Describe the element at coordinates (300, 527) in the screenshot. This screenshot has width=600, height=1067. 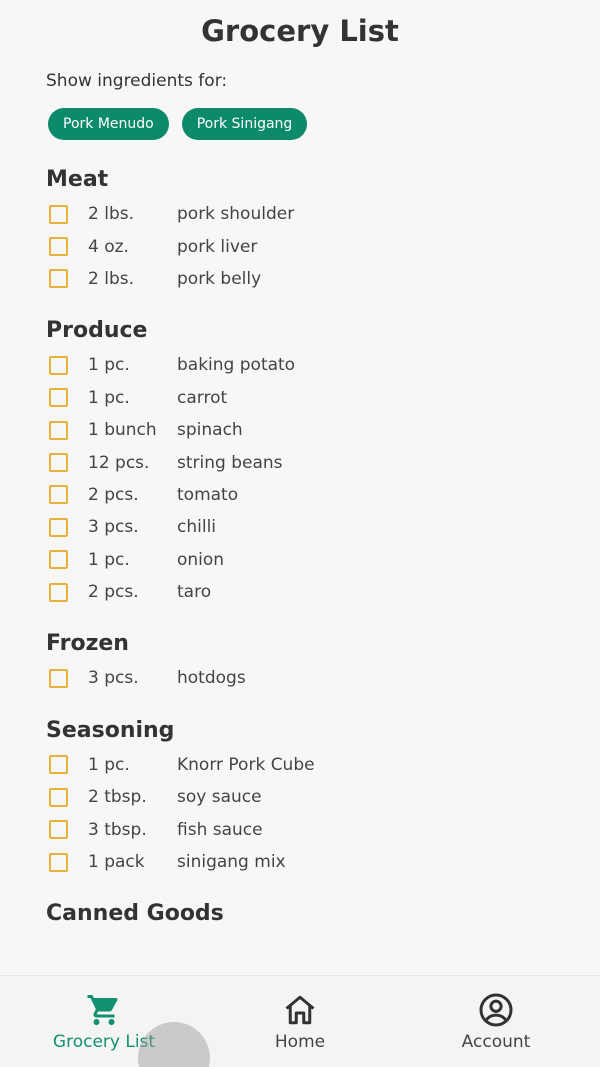
I see `list-item: 3 pcs. chilli` at that location.